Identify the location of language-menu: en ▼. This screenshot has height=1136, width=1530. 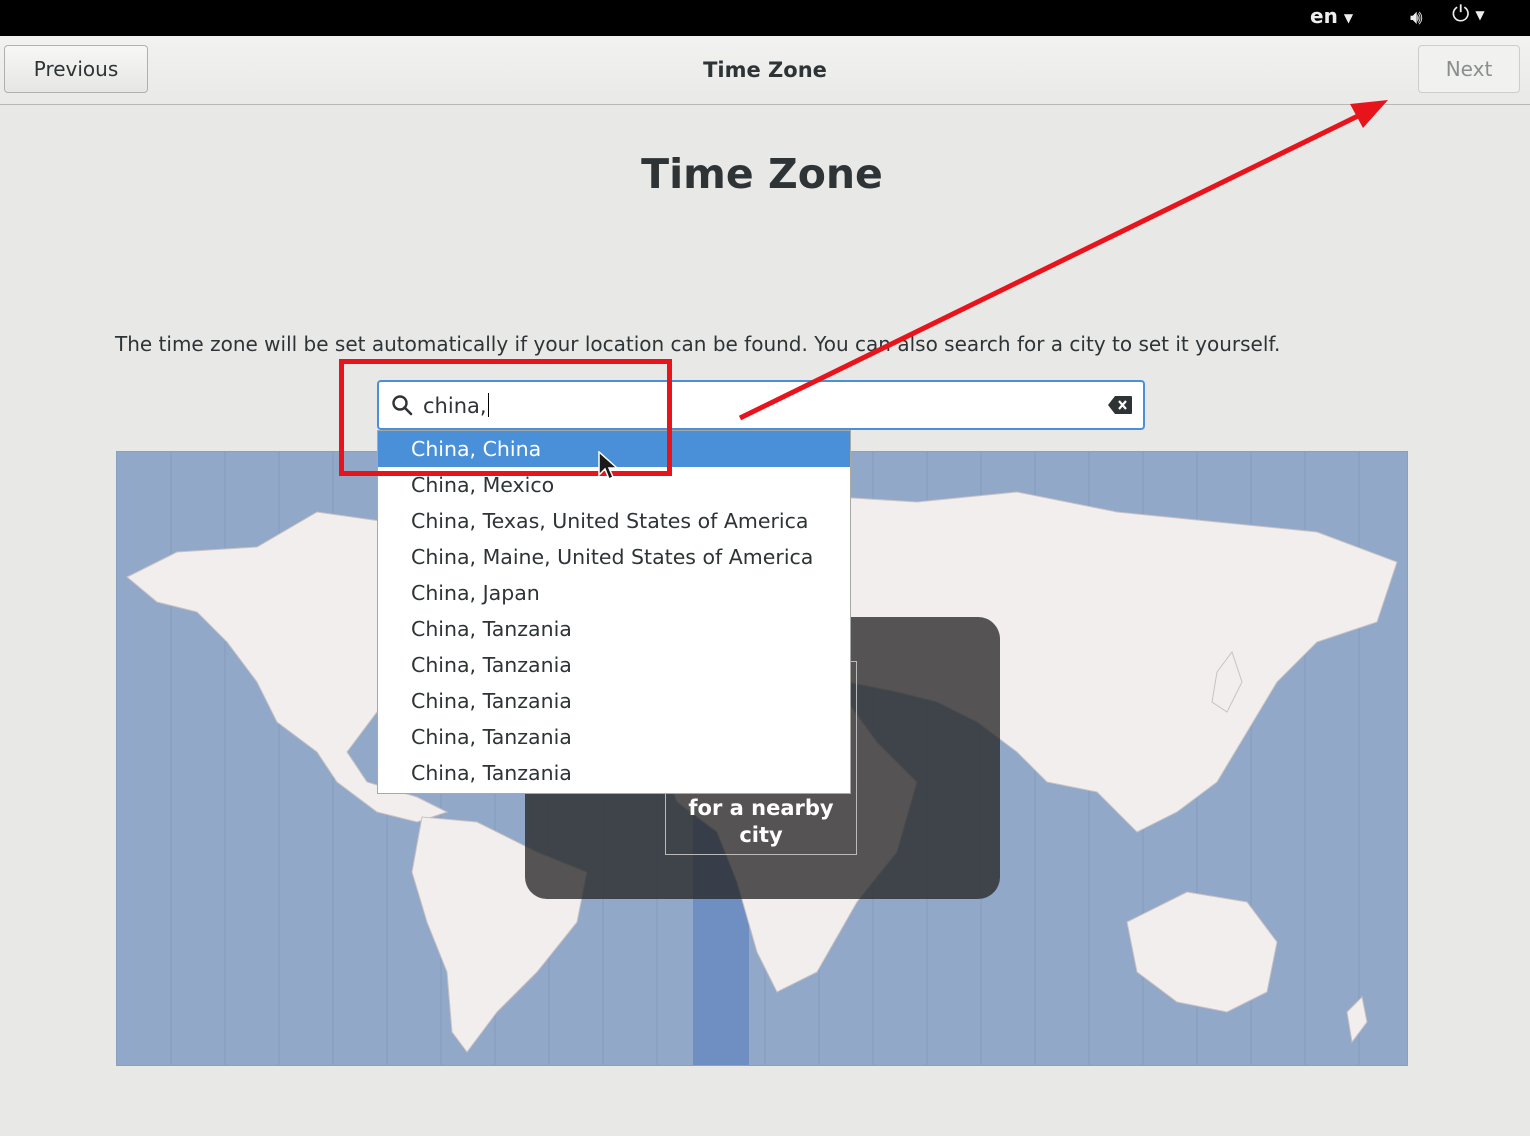
(1331, 16).